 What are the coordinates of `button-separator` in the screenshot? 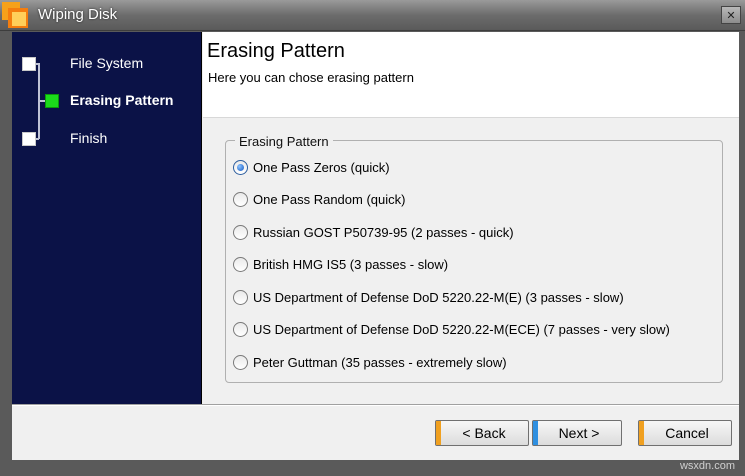 It's located at (375, 405).